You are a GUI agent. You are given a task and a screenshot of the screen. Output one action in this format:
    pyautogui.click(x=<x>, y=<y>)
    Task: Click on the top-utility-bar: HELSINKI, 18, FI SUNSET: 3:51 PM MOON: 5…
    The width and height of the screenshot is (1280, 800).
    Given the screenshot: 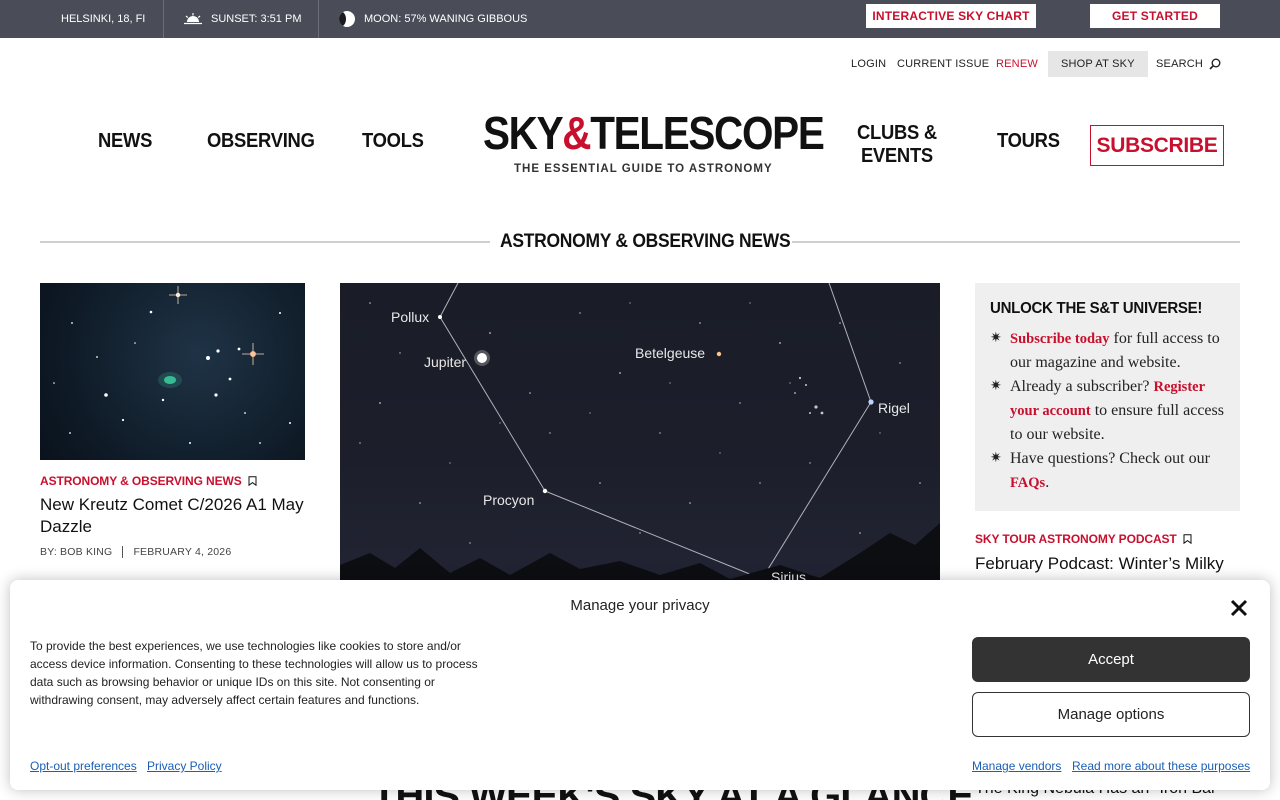 What is the action you would take?
    pyautogui.click(x=640, y=19)
    